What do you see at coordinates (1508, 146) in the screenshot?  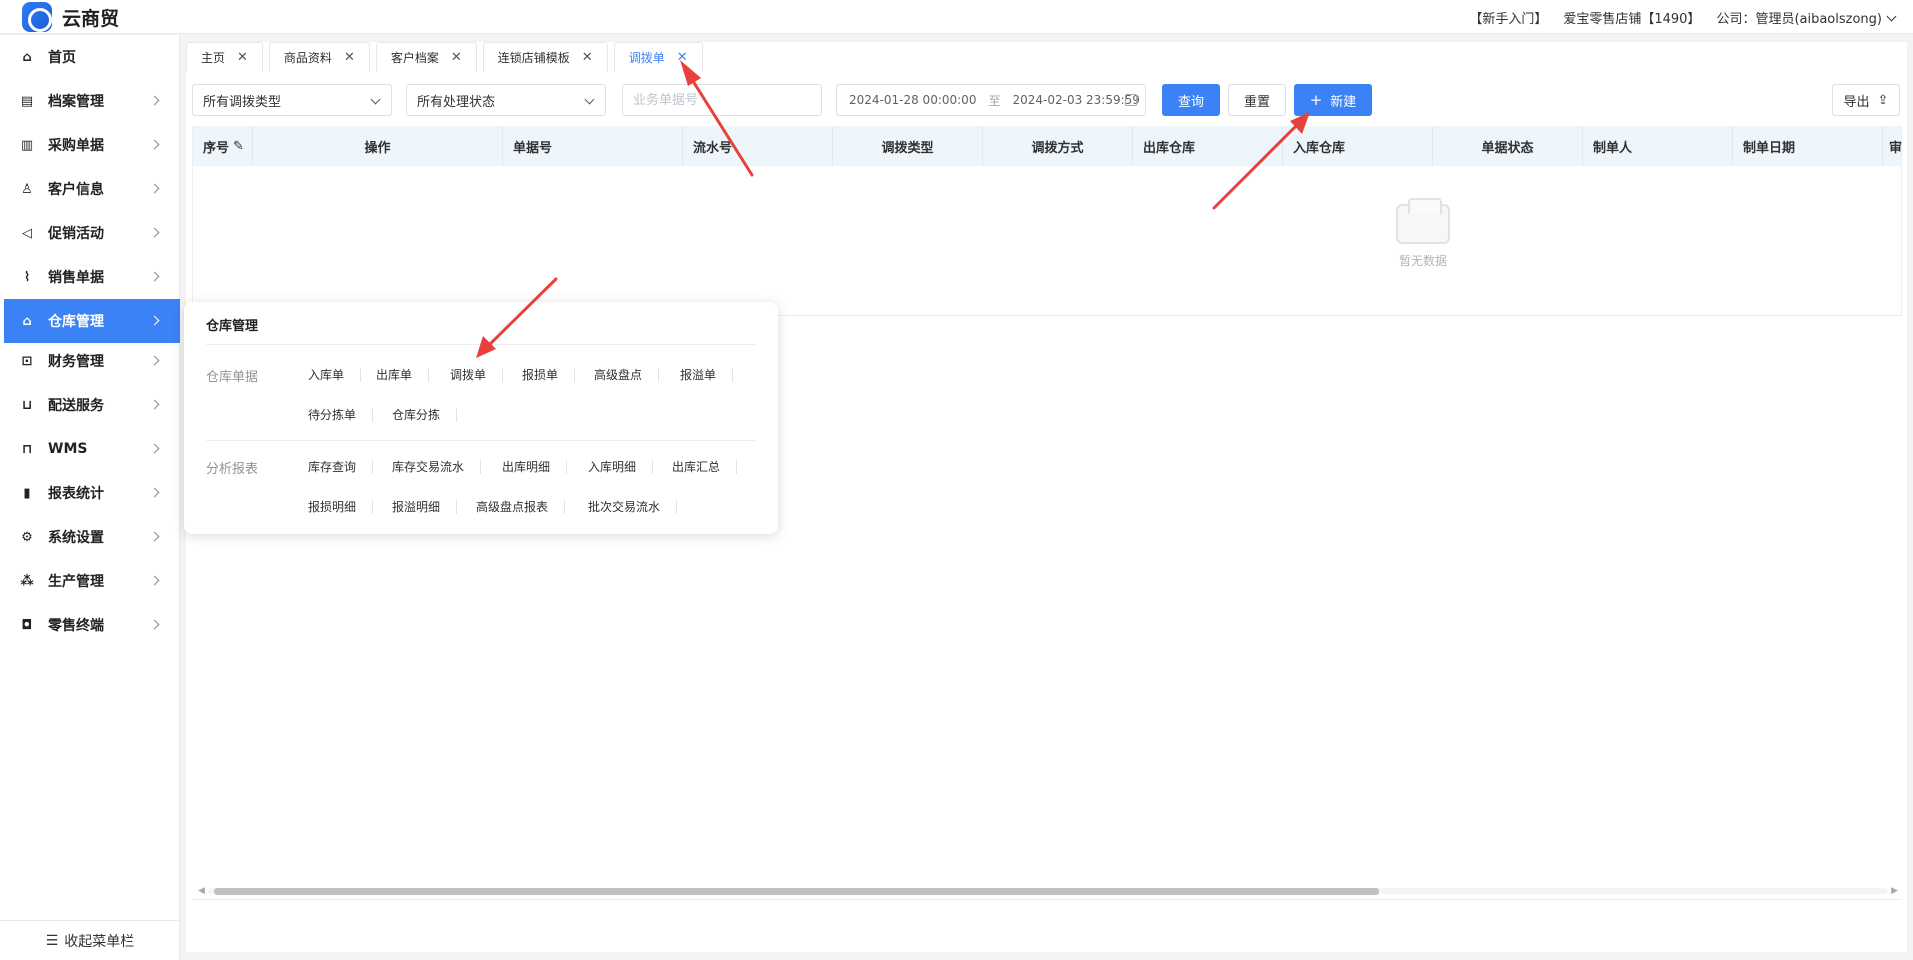 I see `column-header-8: 单据状态` at bounding box center [1508, 146].